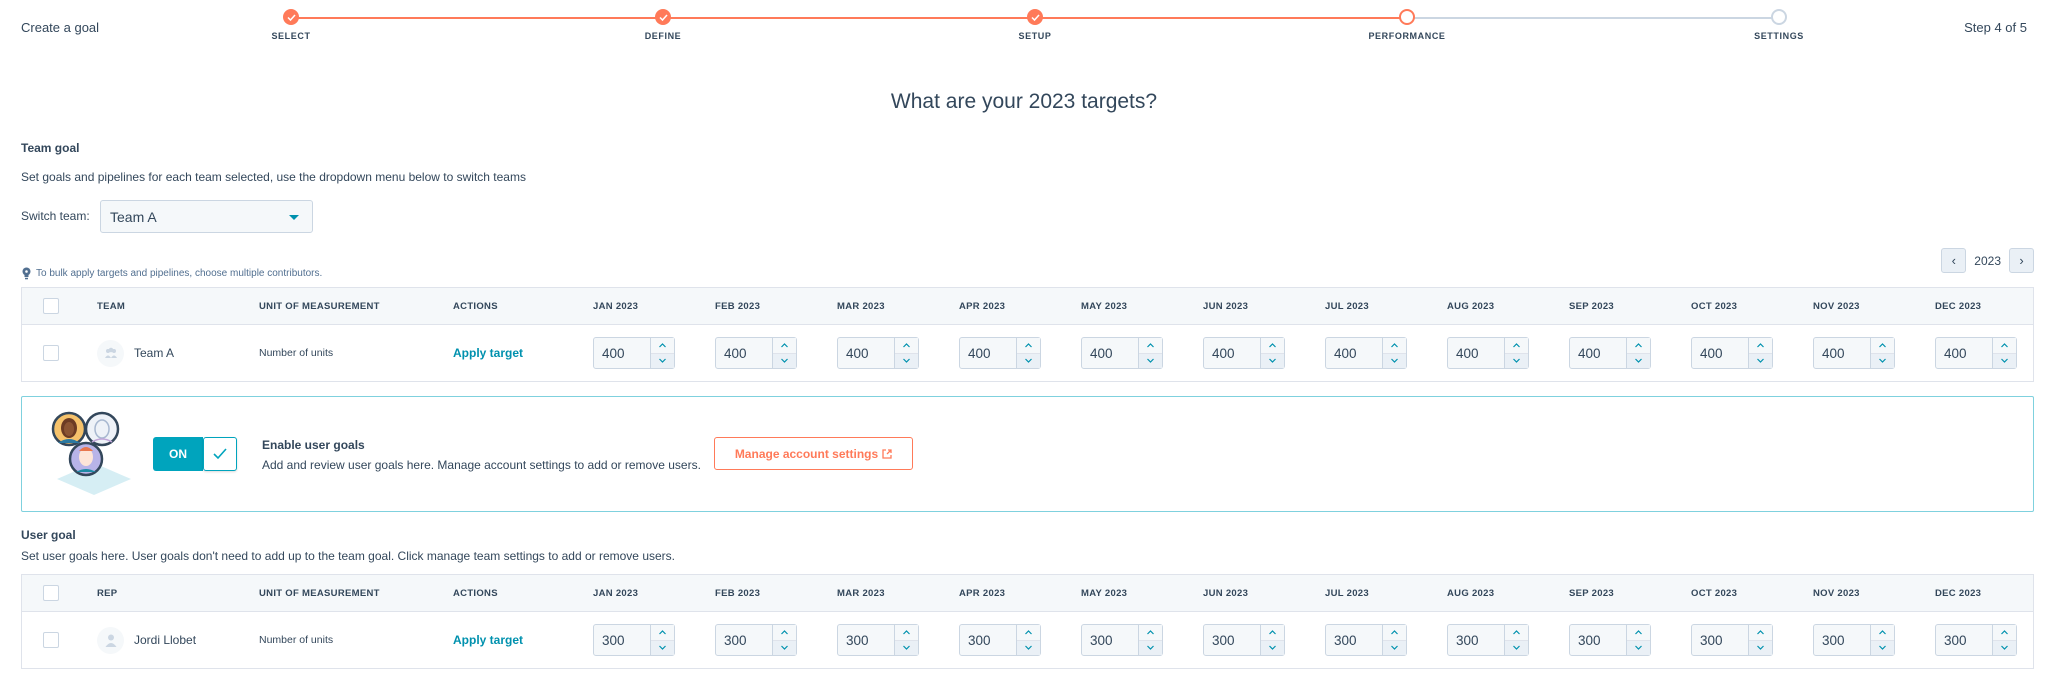 The height and width of the screenshot is (695, 2048). What do you see at coordinates (1954, 260) in the screenshot?
I see `previous-year-button: ‹` at bounding box center [1954, 260].